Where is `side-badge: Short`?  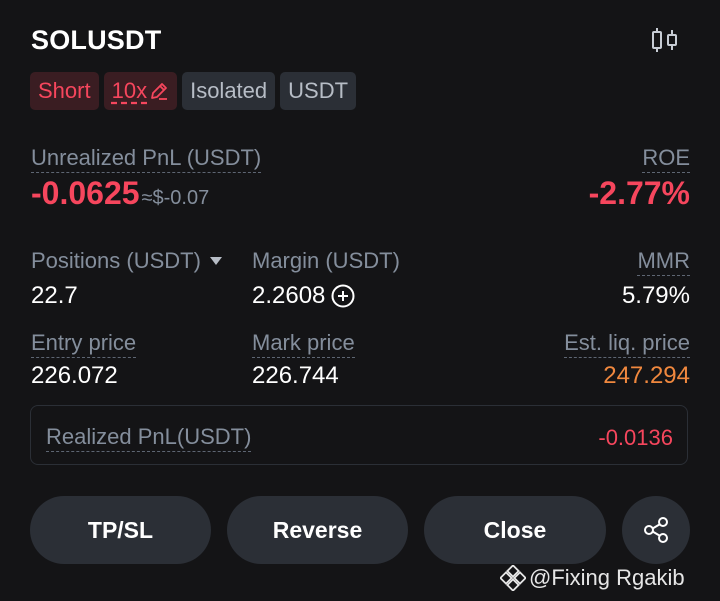
side-badge: Short is located at coordinates (64, 91).